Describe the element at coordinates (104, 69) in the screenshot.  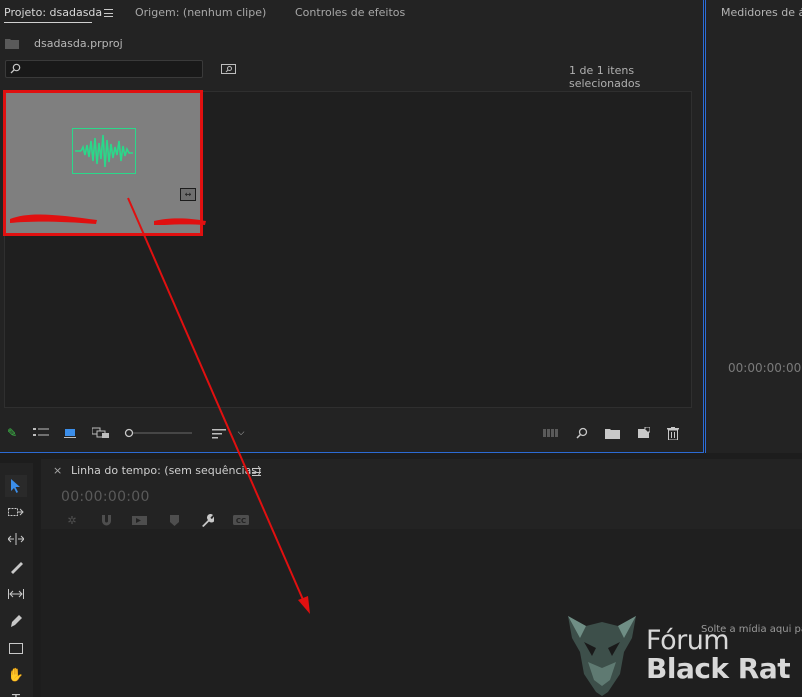
I see `search-input` at that location.